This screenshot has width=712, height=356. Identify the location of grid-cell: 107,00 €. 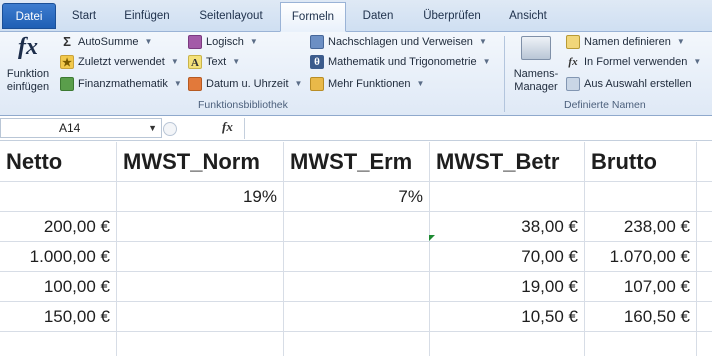
(641, 286).